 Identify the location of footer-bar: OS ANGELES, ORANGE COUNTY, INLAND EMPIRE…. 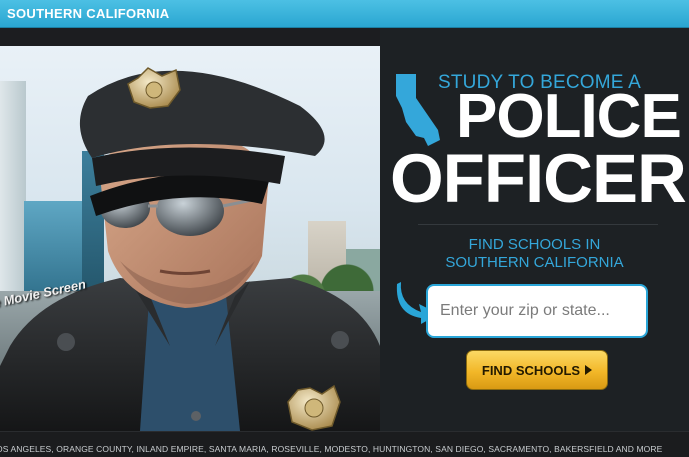
(344, 444).